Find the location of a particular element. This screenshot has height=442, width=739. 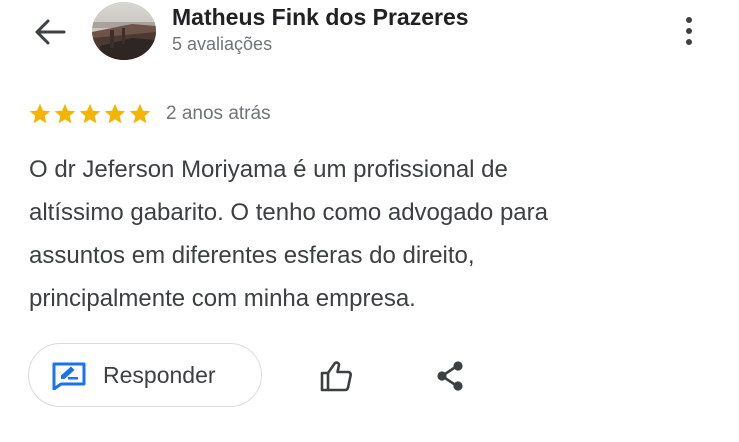

reply-edit-icon is located at coordinates (69, 375).